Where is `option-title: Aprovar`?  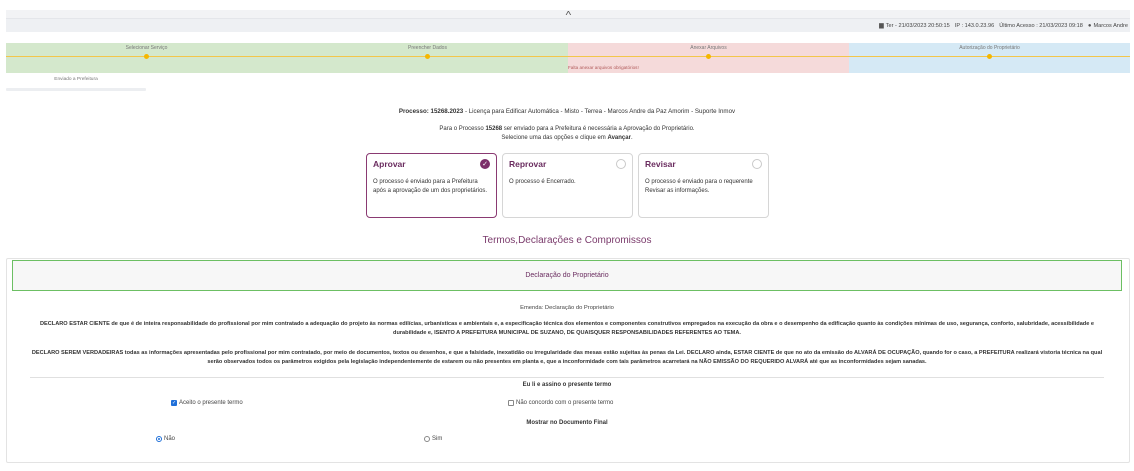 option-title: Aprovar is located at coordinates (389, 164).